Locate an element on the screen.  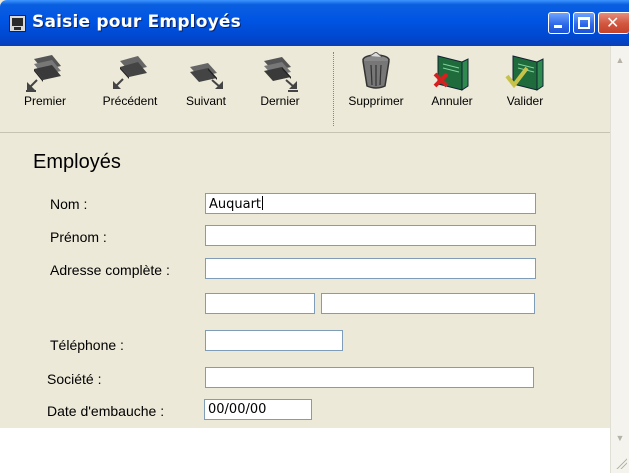
postal-code-field is located at coordinates (260, 303).